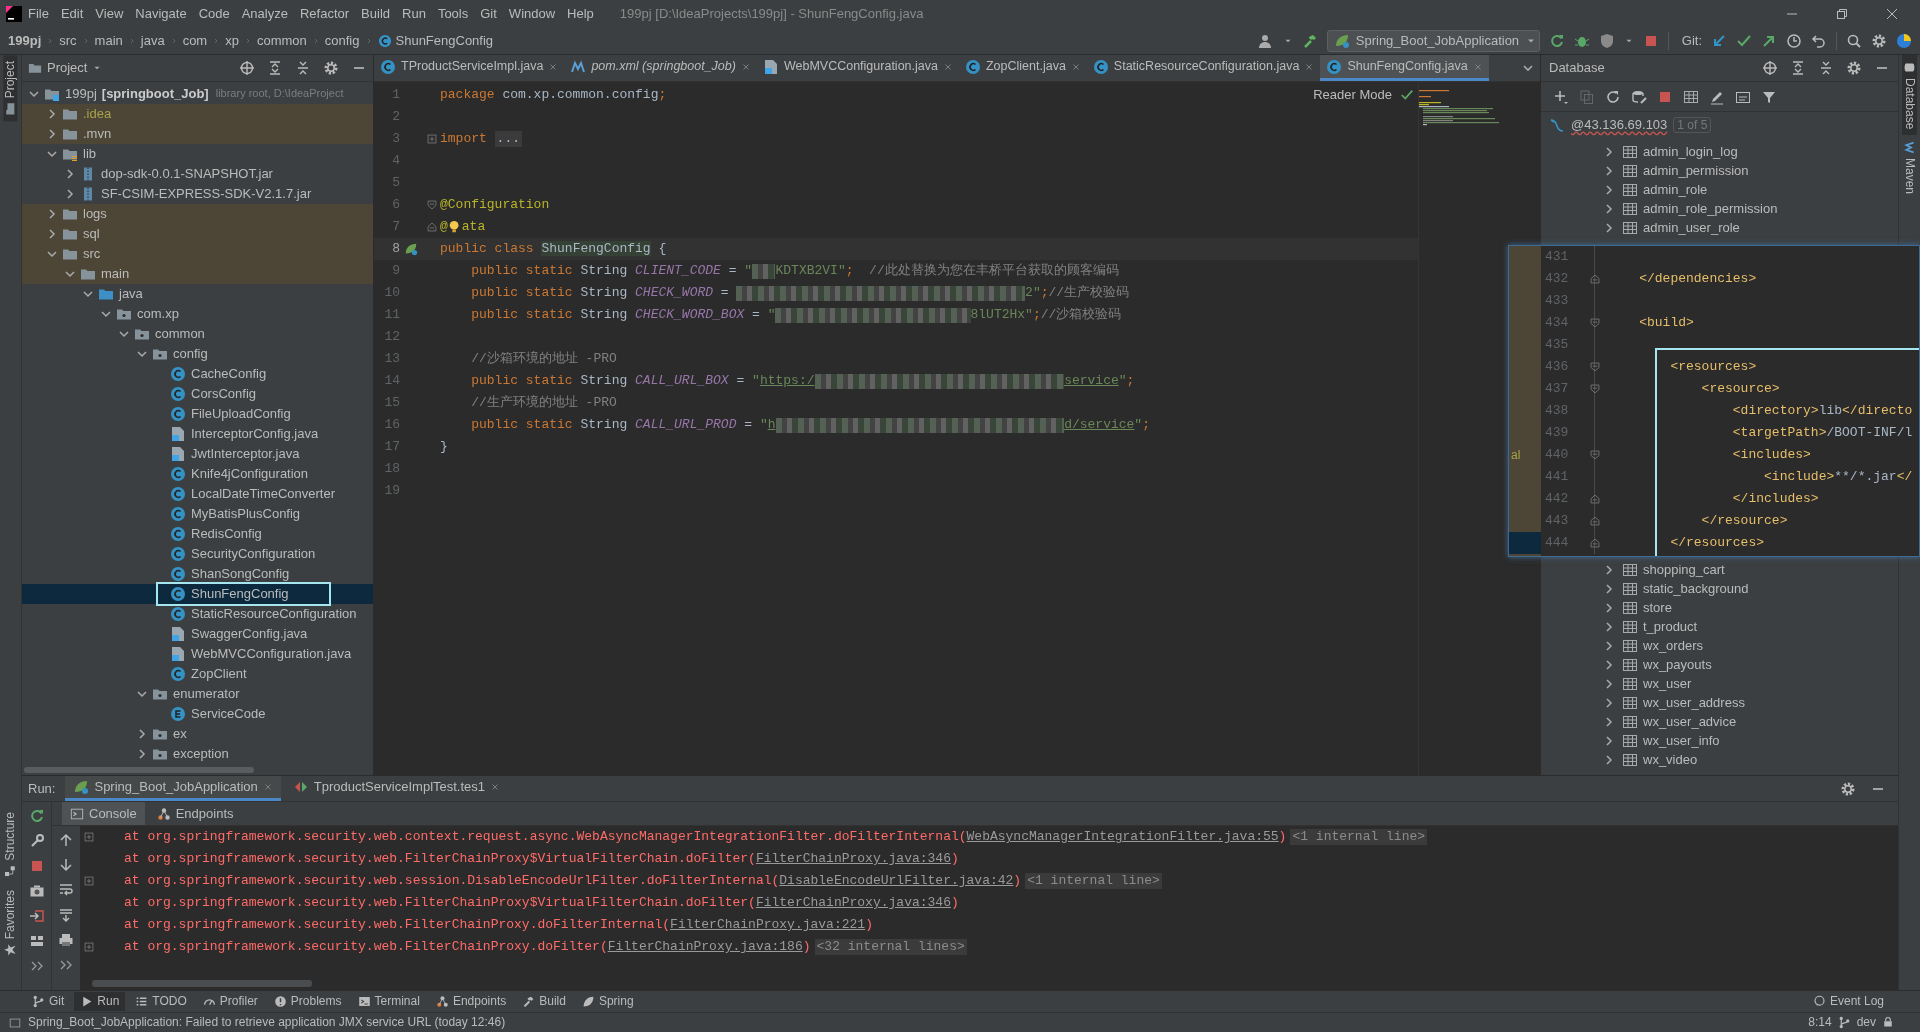 This screenshot has width=1920, height=1032. What do you see at coordinates (1719, 170) in the screenshot?
I see `table-item: admin_permission` at bounding box center [1719, 170].